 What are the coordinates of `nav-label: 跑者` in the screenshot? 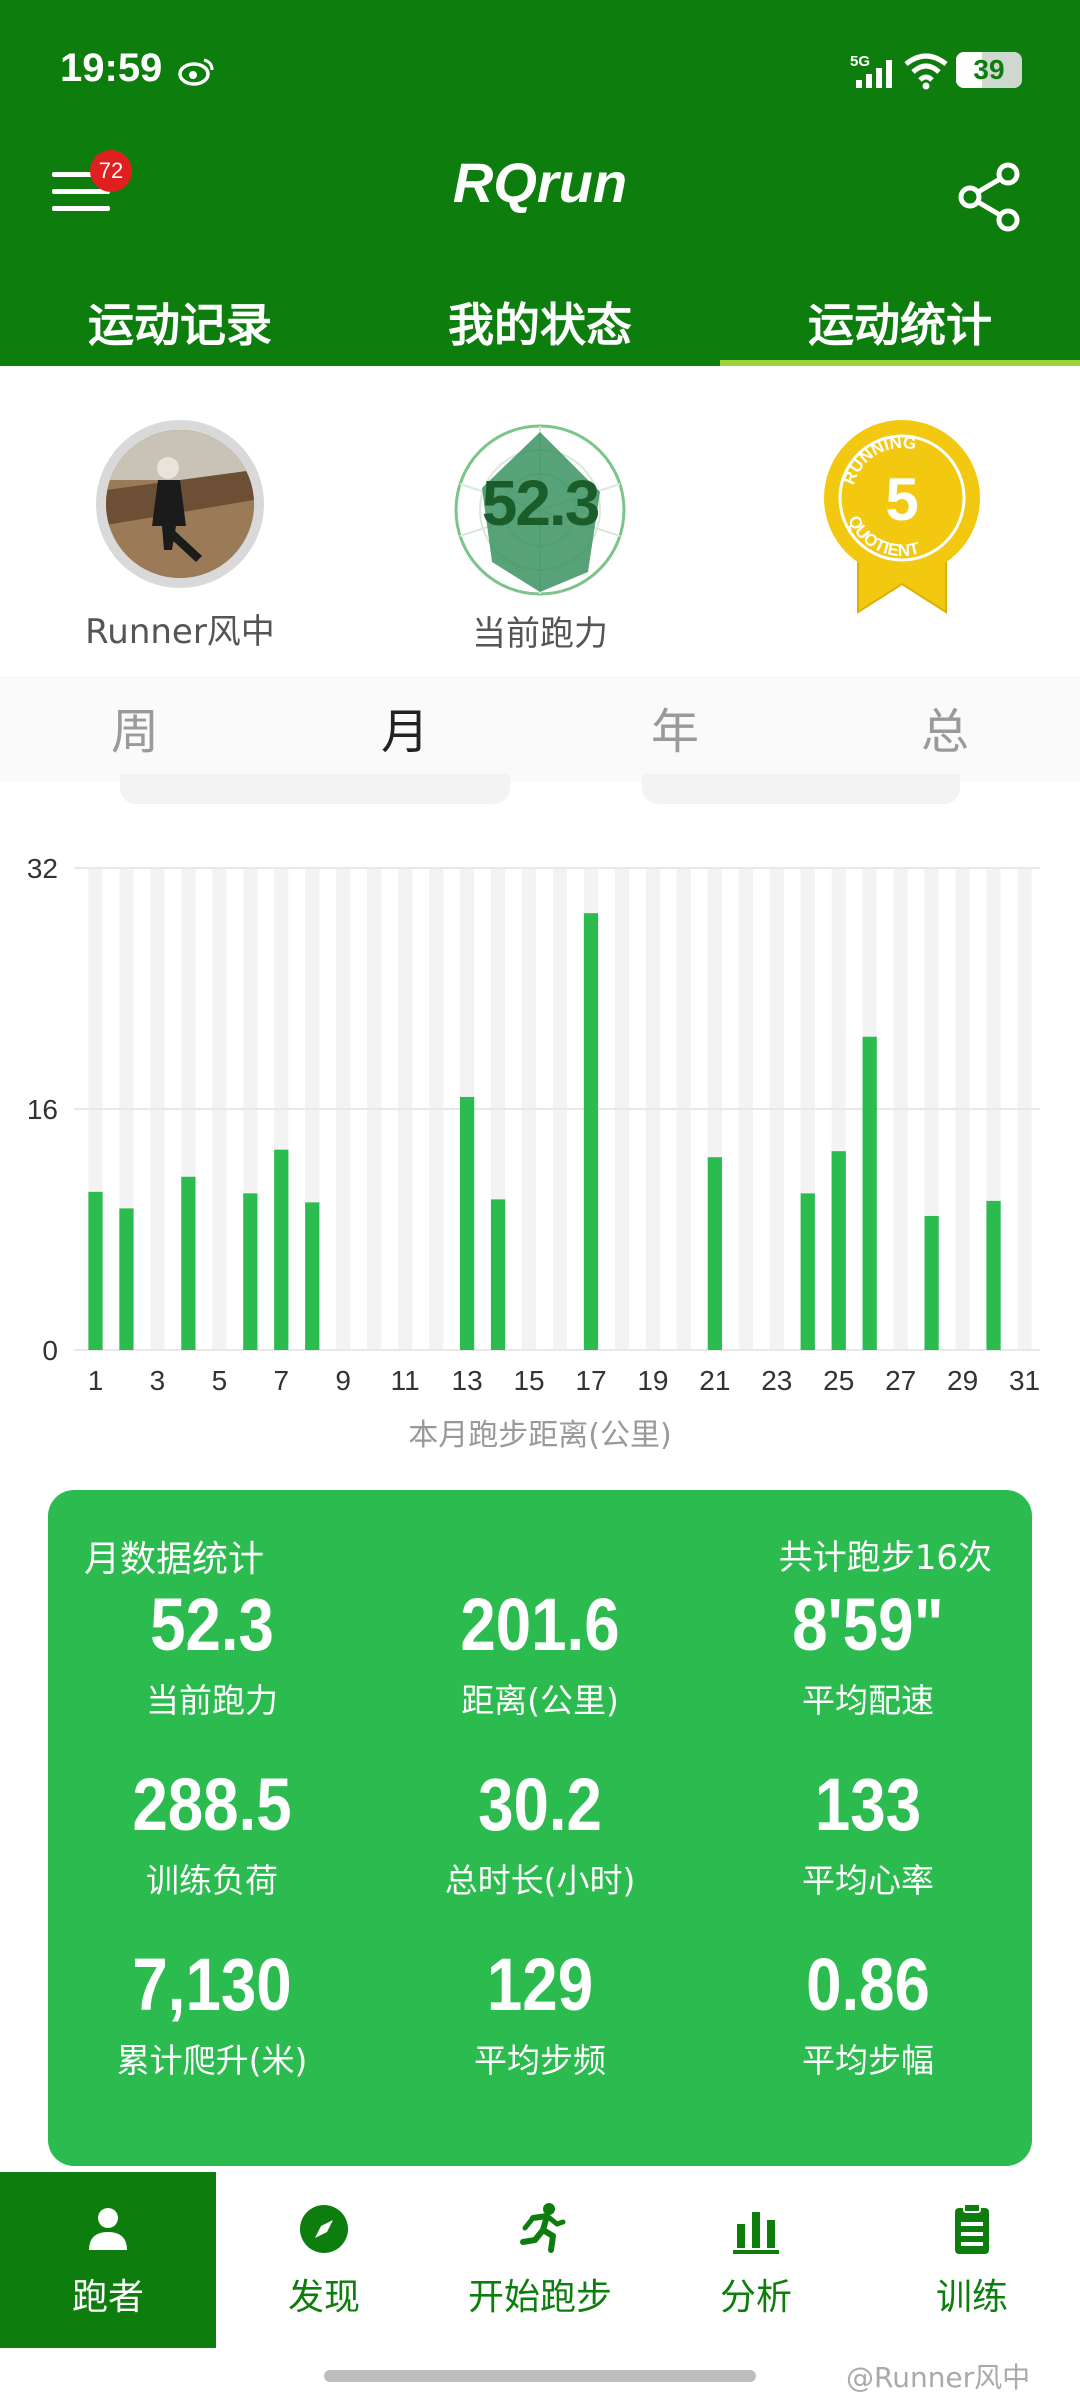 It's located at (107, 2297).